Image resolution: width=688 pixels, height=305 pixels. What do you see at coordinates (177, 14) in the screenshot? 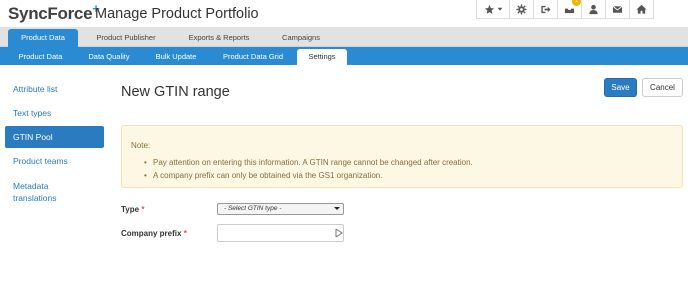
I see `app-title: Manage Product Portfolio` at bounding box center [177, 14].